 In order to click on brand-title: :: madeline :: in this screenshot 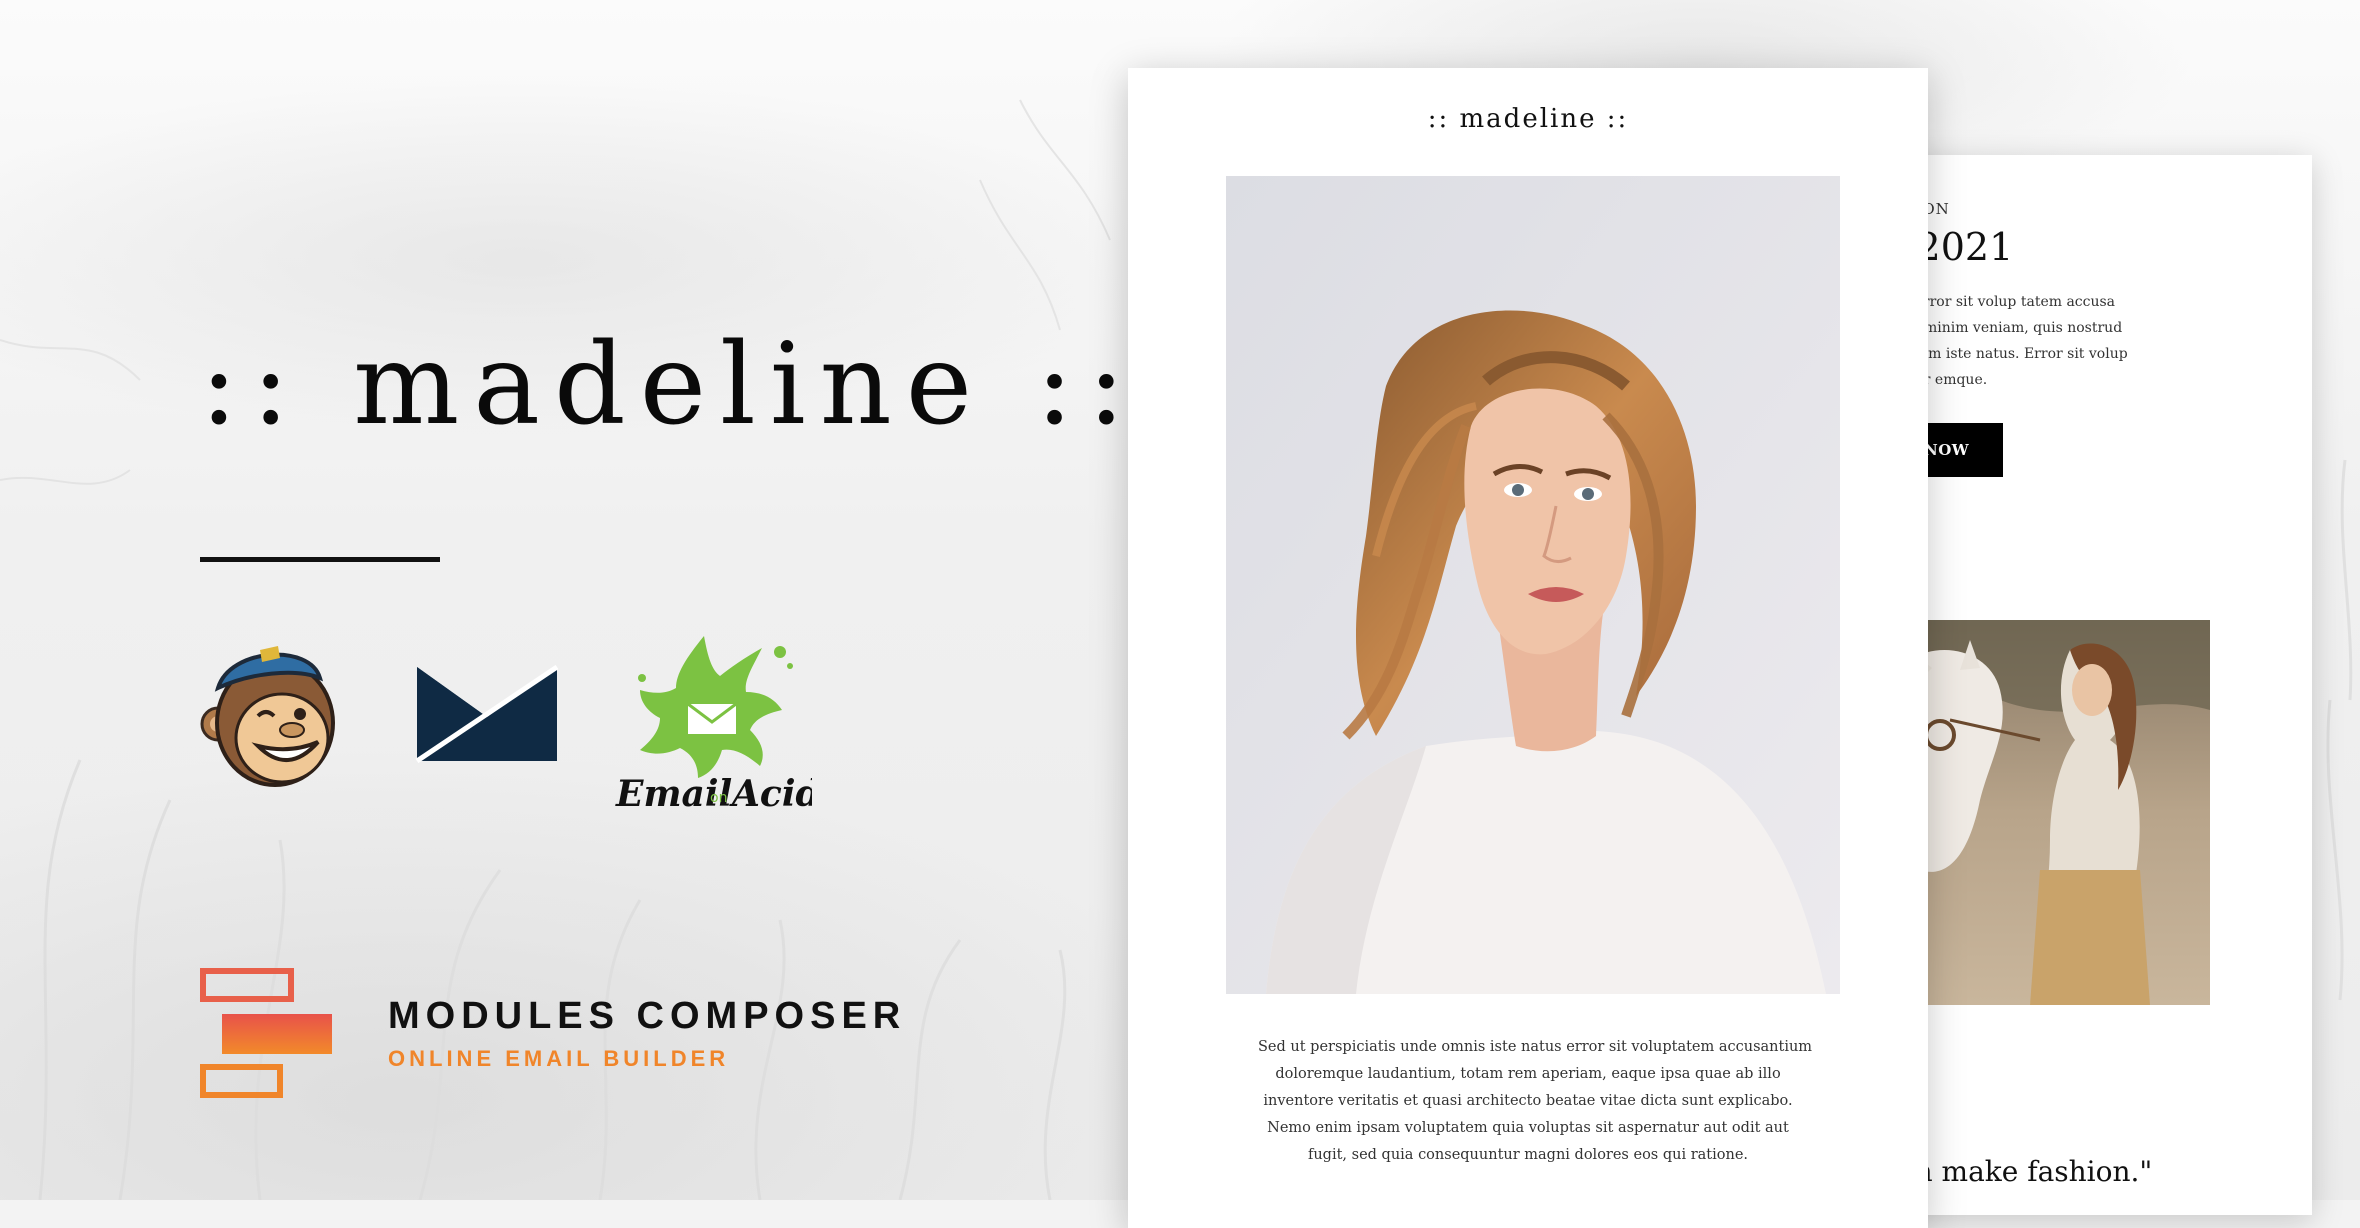, I will do `click(670, 385)`.